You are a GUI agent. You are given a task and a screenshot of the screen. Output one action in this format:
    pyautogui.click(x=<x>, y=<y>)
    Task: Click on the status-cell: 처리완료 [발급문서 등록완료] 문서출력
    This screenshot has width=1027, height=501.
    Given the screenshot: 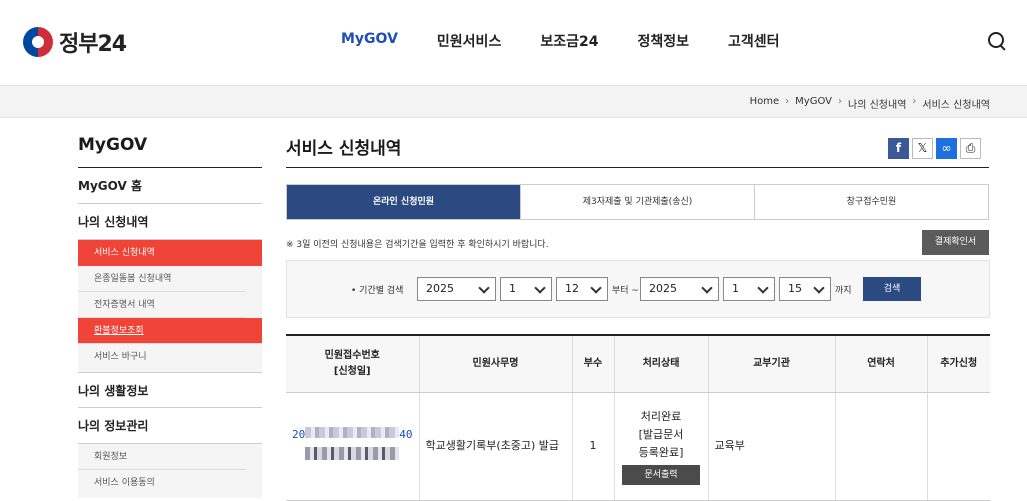 What is the action you would take?
    pyautogui.click(x=661, y=446)
    